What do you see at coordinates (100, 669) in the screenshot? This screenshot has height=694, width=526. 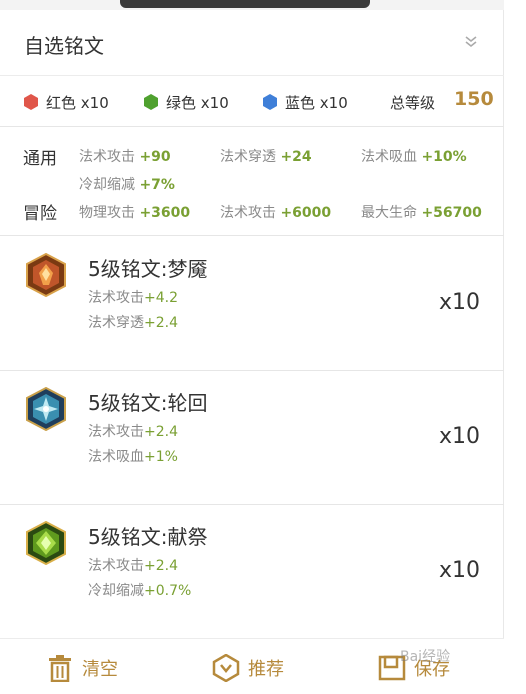 I see `clear-label: 清空` at bounding box center [100, 669].